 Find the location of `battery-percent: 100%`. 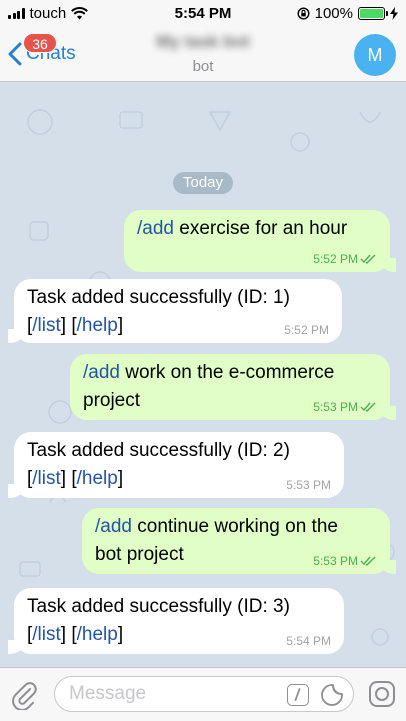

battery-percent: 100% is located at coordinates (333, 13).